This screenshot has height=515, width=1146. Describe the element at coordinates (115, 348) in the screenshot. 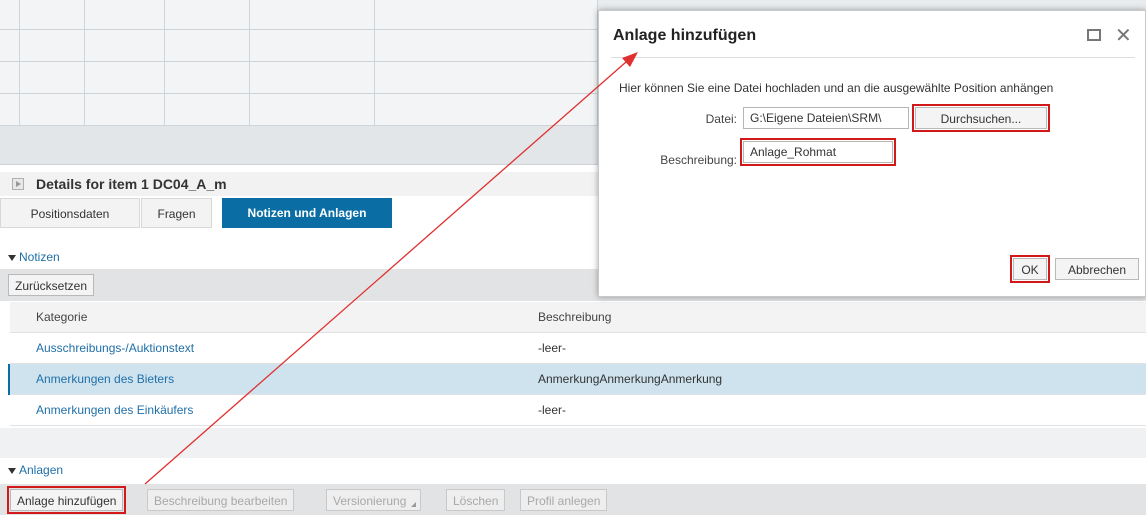

I see `kategorie-link: Ausschreibungs-/Auktionstext` at that location.